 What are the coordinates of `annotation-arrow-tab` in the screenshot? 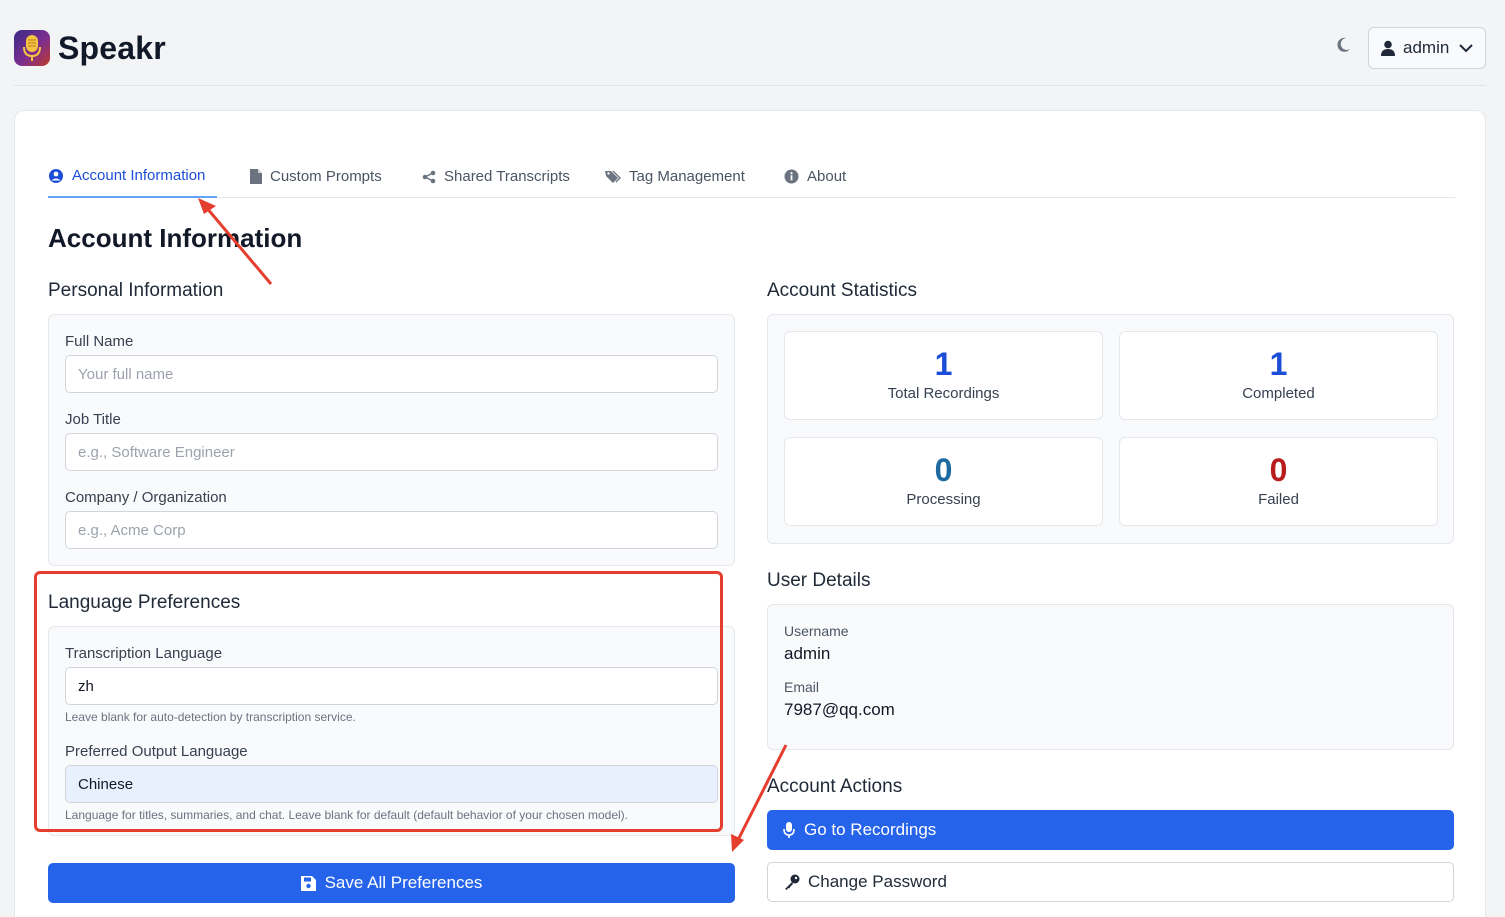 It's located at (235, 241).